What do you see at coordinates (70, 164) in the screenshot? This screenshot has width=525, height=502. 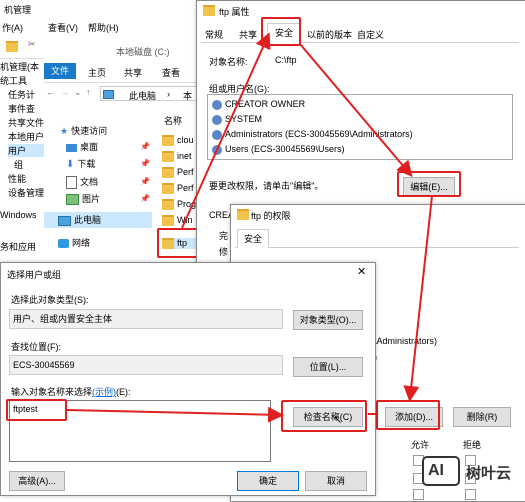 I see `download-icon: ⬇` at bounding box center [70, 164].